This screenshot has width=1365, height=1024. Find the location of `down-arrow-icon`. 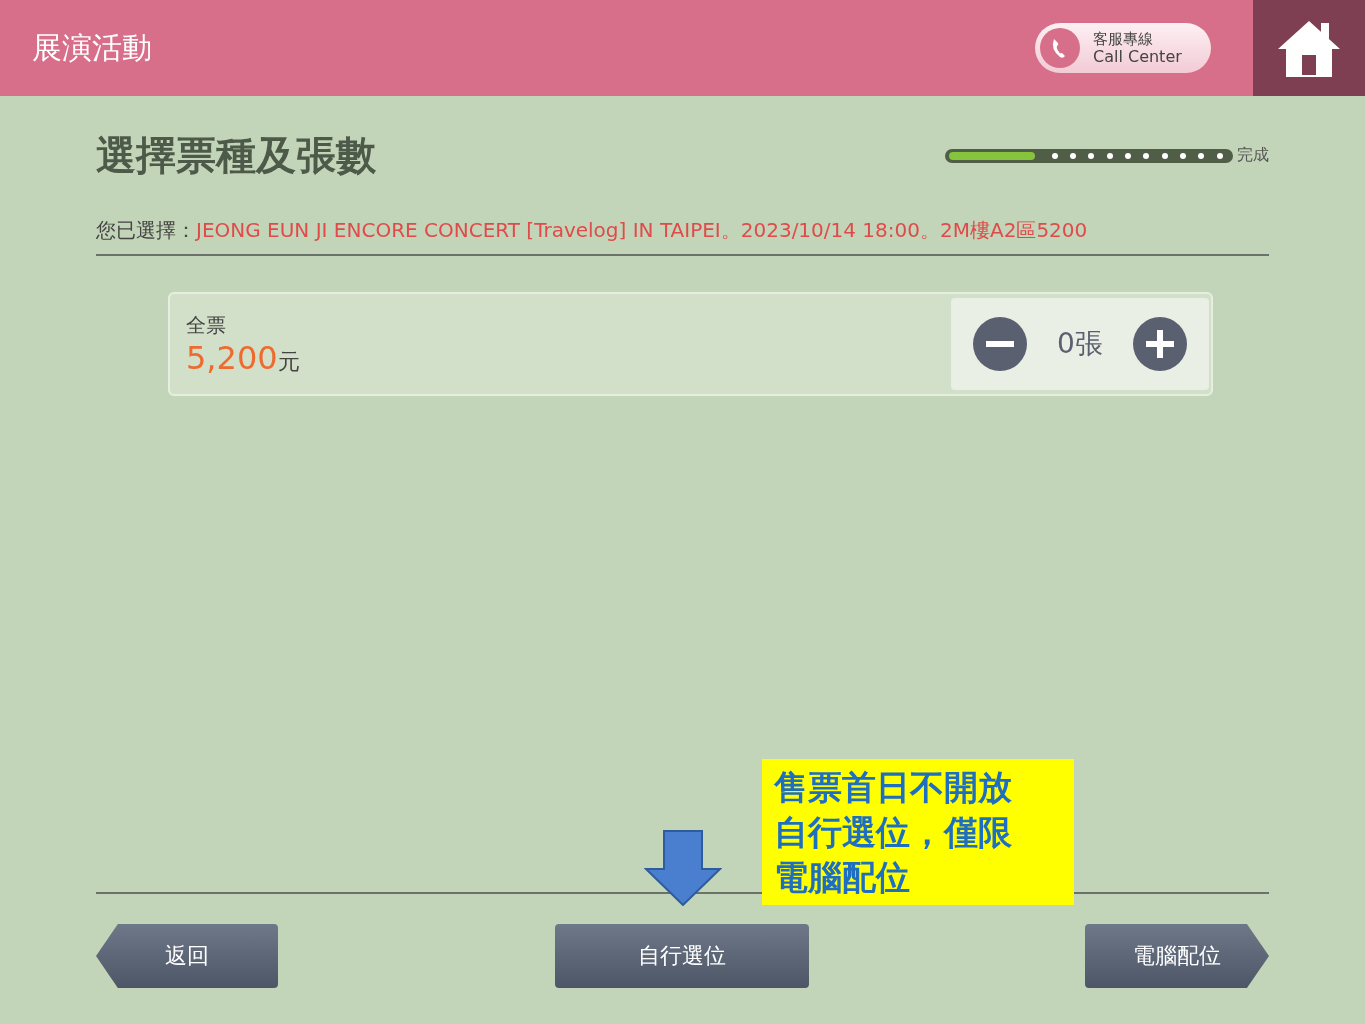

down-arrow-icon is located at coordinates (683, 868).